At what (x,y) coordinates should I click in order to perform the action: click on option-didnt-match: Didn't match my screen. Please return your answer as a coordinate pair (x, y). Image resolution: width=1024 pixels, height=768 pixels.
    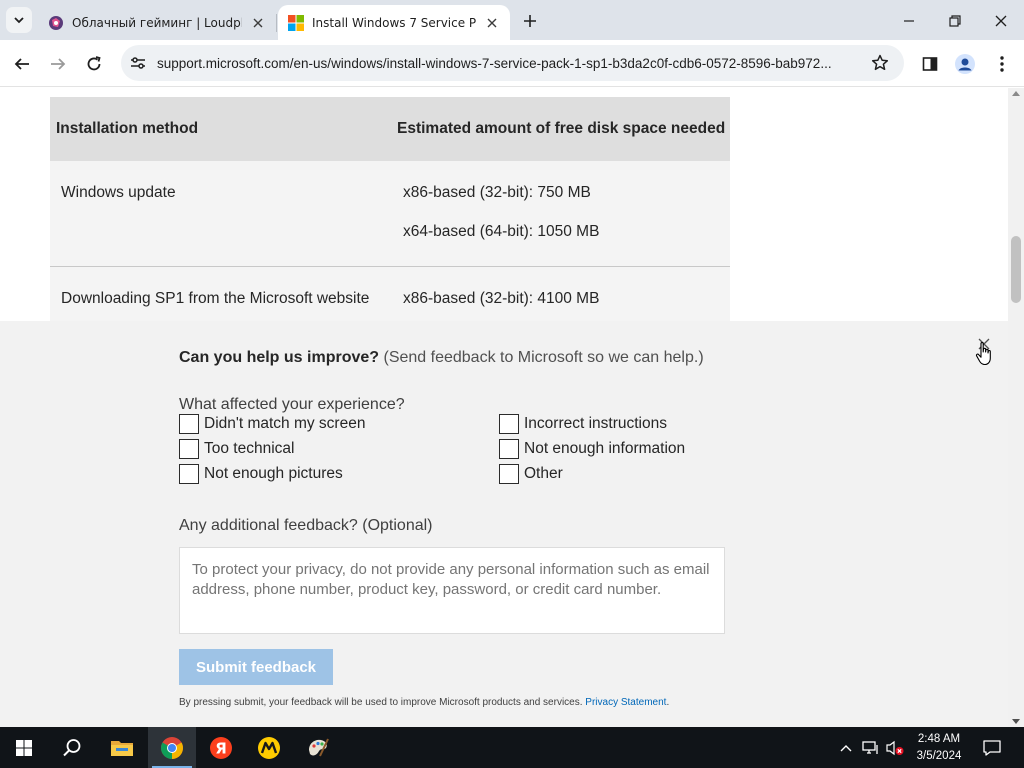
    Looking at the image, I should click on (272, 424).